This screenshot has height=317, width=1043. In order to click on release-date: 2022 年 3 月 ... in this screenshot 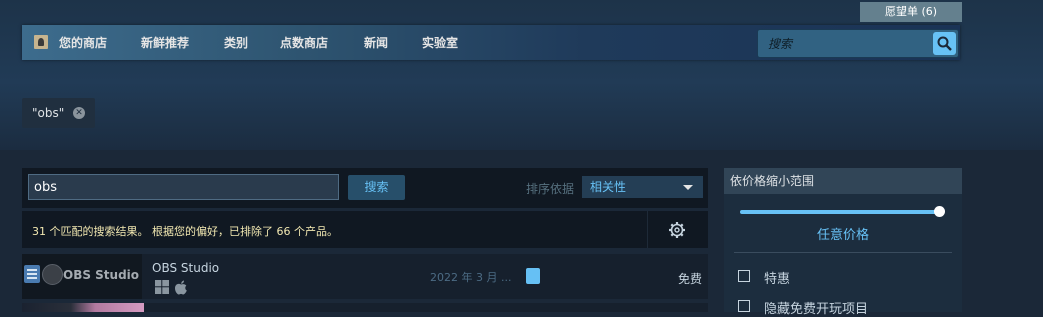, I will do `click(471, 277)`.